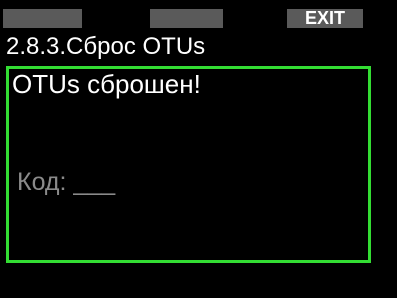  I want to click on middle-softkey, so click(186, 18).